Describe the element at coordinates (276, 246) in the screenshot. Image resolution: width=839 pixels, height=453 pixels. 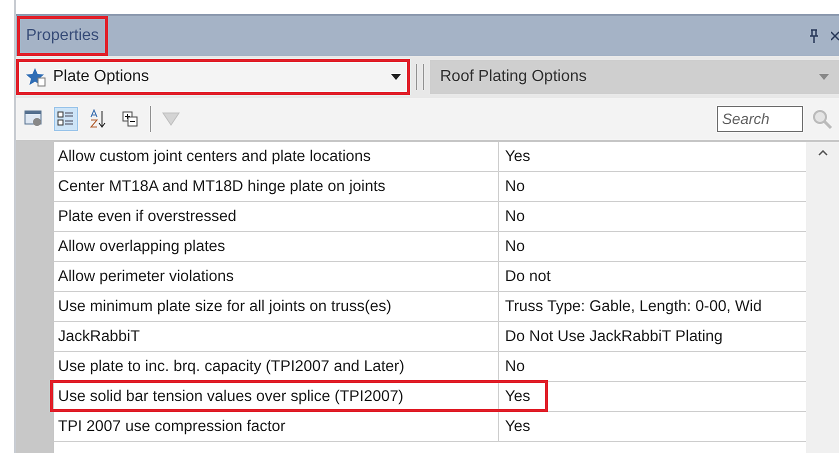
I see `property-name: Allow overlapping plates` at that location.